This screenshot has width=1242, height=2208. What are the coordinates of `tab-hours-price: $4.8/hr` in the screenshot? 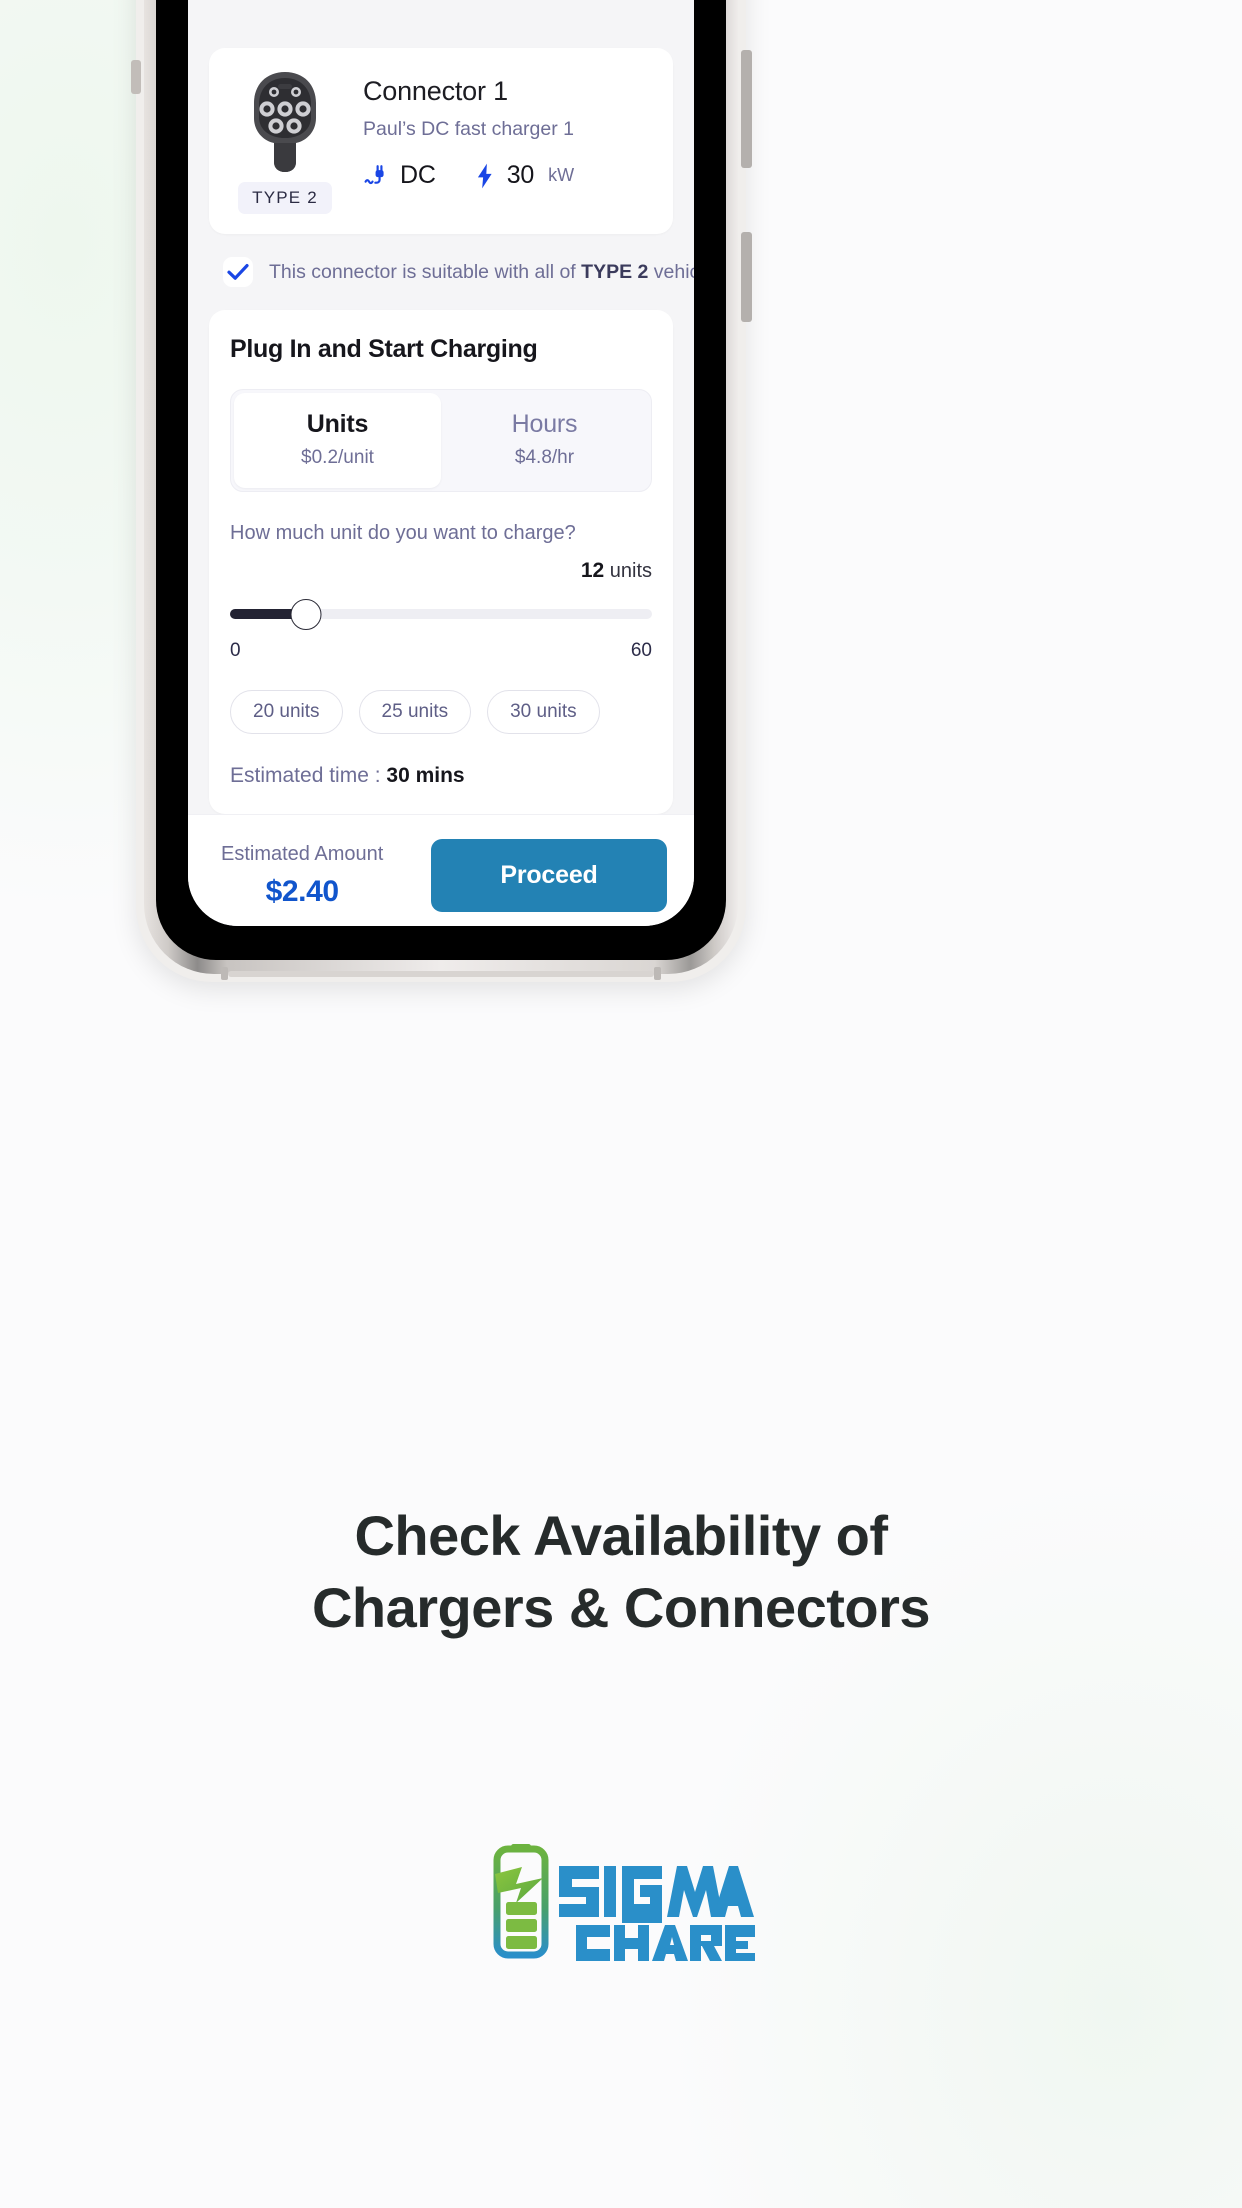 It's located at (544, 457).